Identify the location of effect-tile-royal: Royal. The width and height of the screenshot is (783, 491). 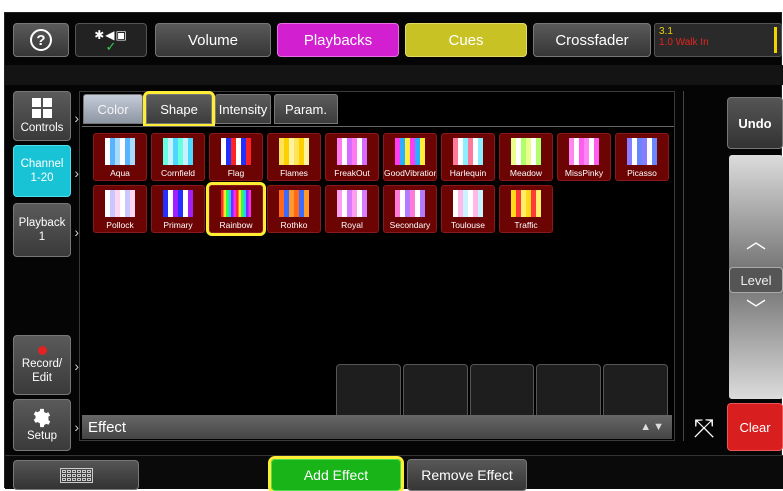
(352, 209).